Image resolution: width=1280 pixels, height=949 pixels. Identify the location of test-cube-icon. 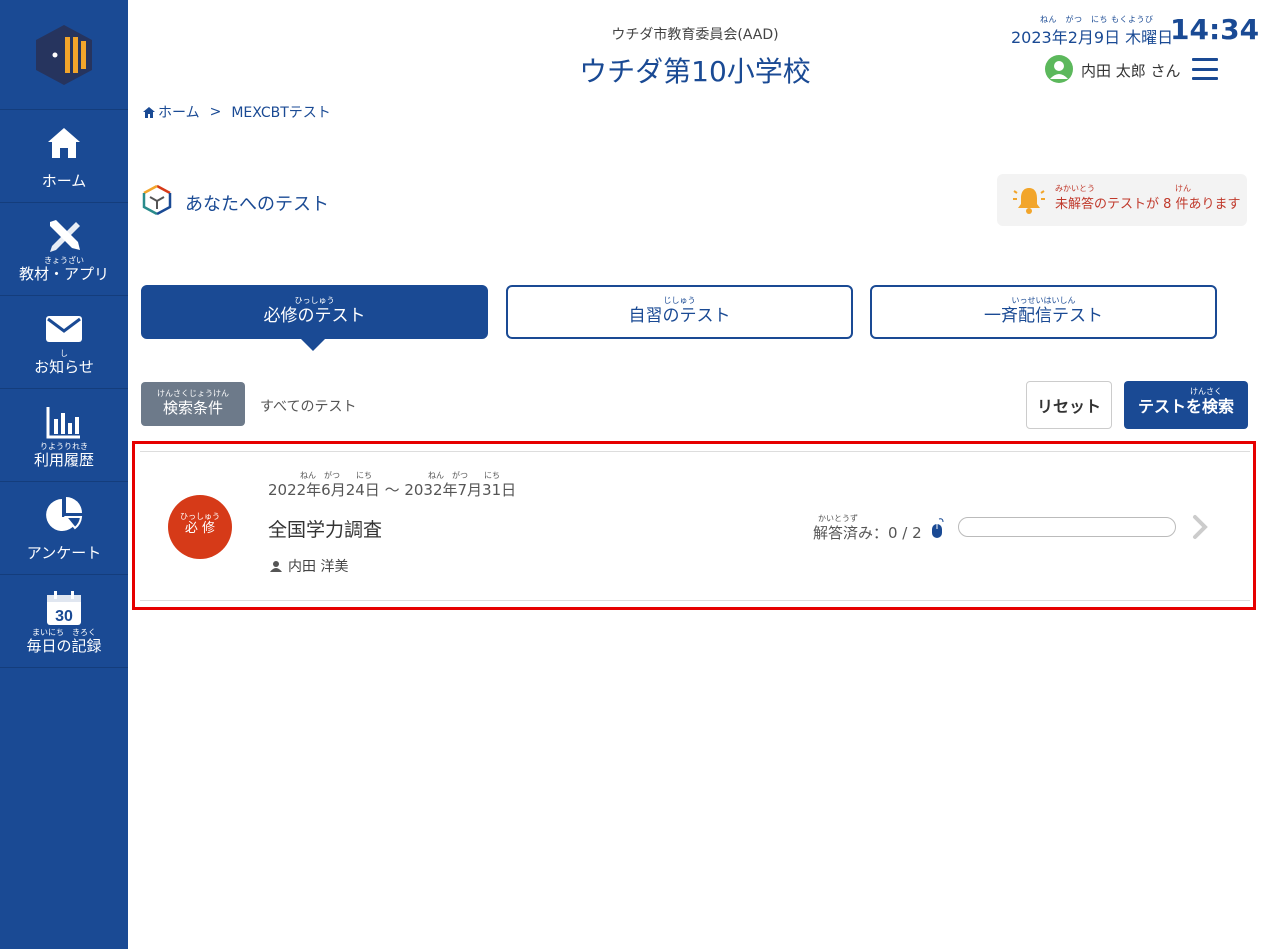
(157, 202).